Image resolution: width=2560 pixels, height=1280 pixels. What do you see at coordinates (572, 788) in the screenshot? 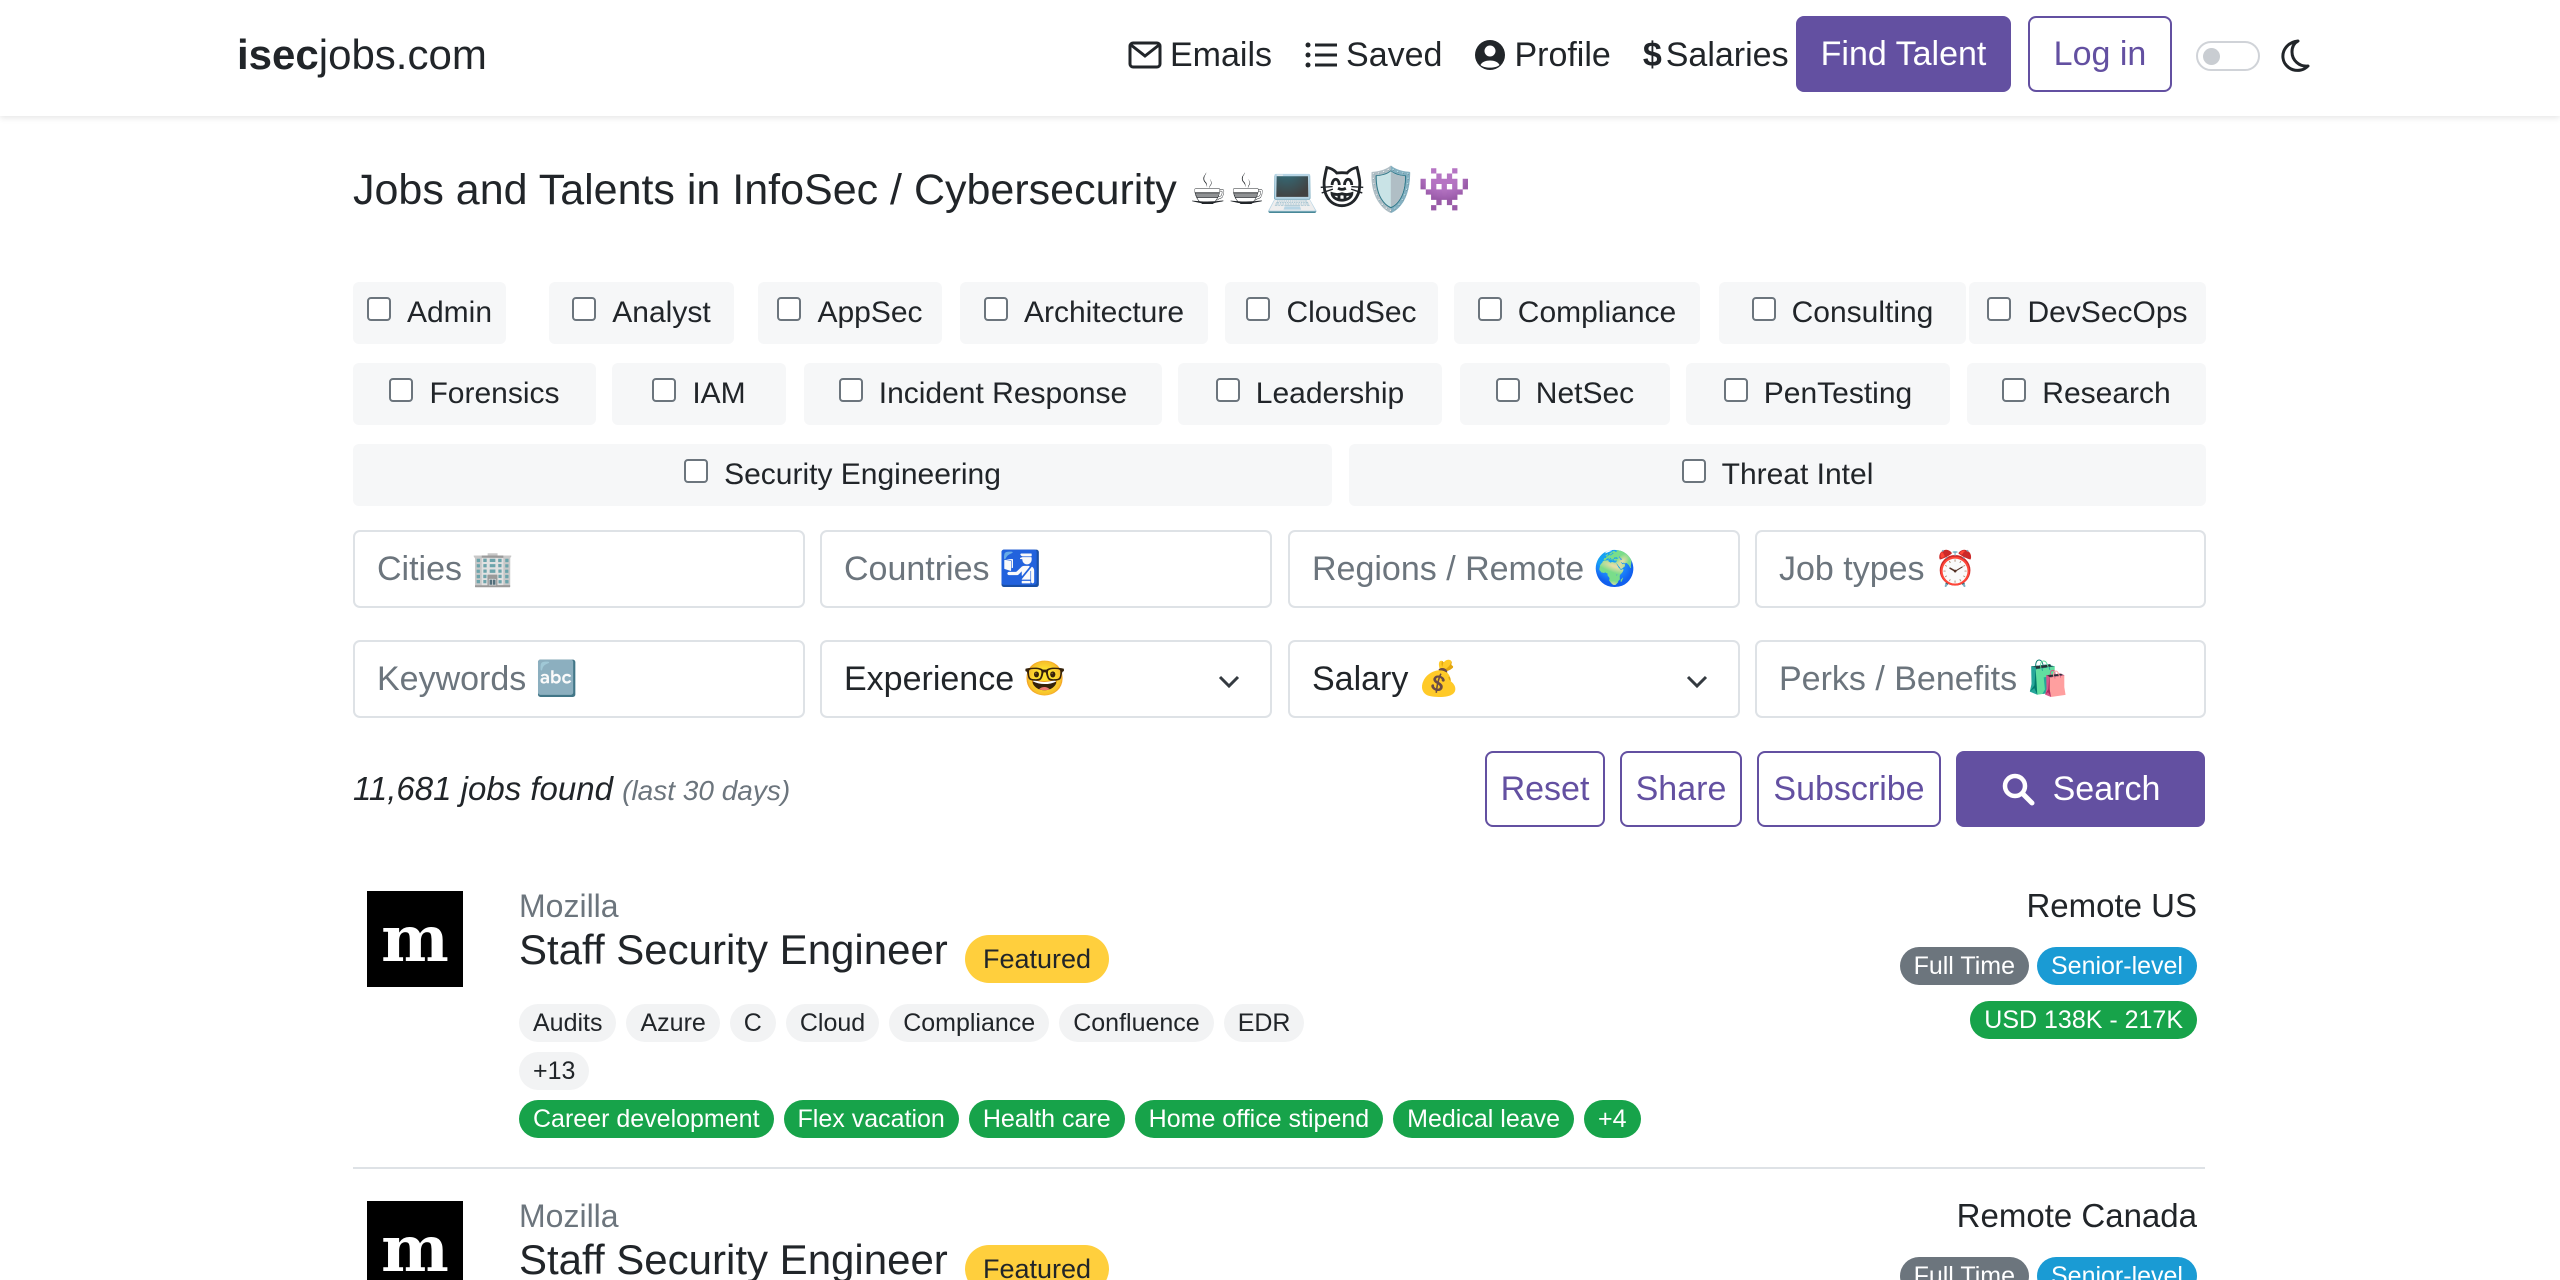
I see `results-count: 11,681 jobs found (last 30 days)` at bounding box center [572, 788].